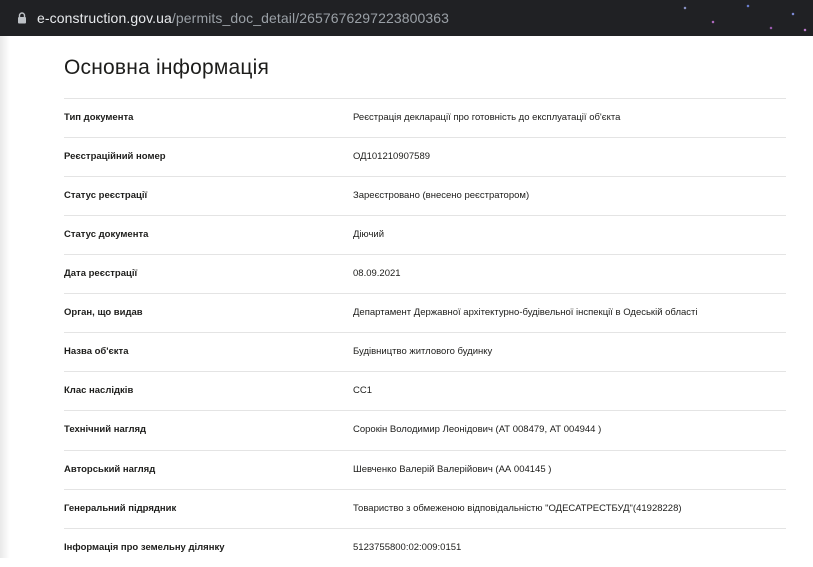  Describe the element at coordinates (99, 117) in the screenshot. I see `info-row-label: Тип документа` at that location.